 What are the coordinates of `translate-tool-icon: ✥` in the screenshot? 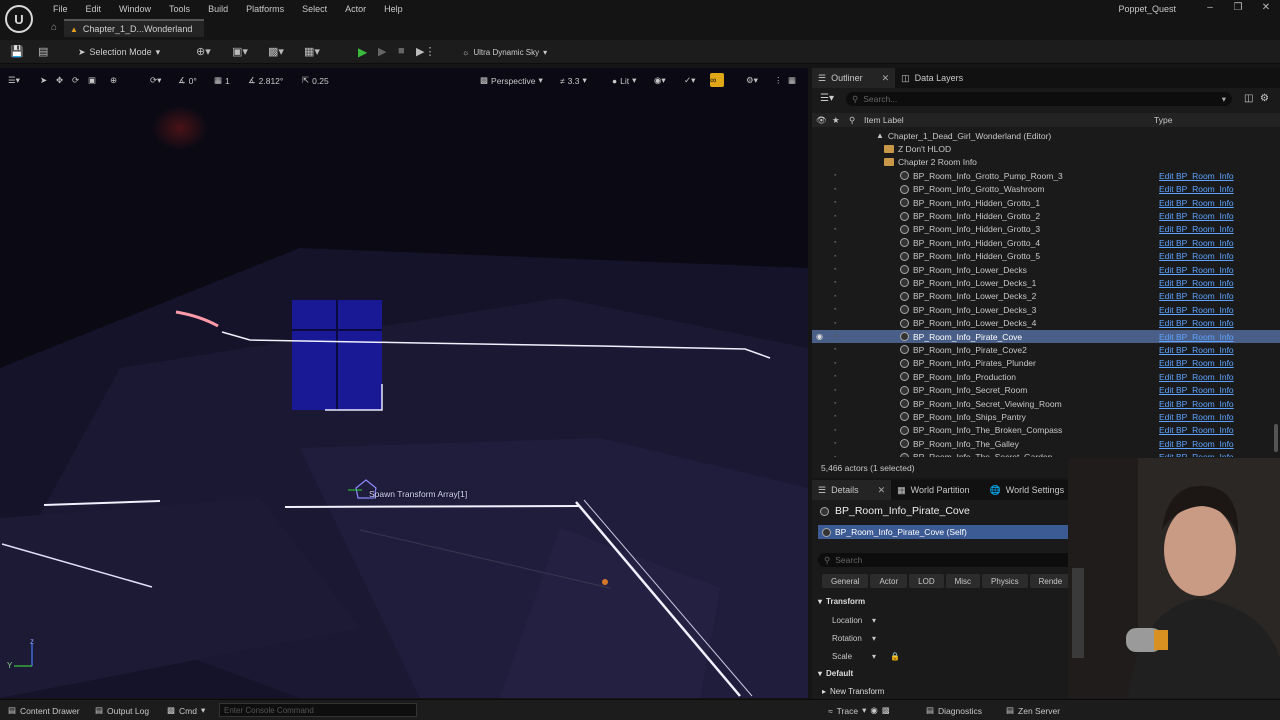 It's located at (59, 80).